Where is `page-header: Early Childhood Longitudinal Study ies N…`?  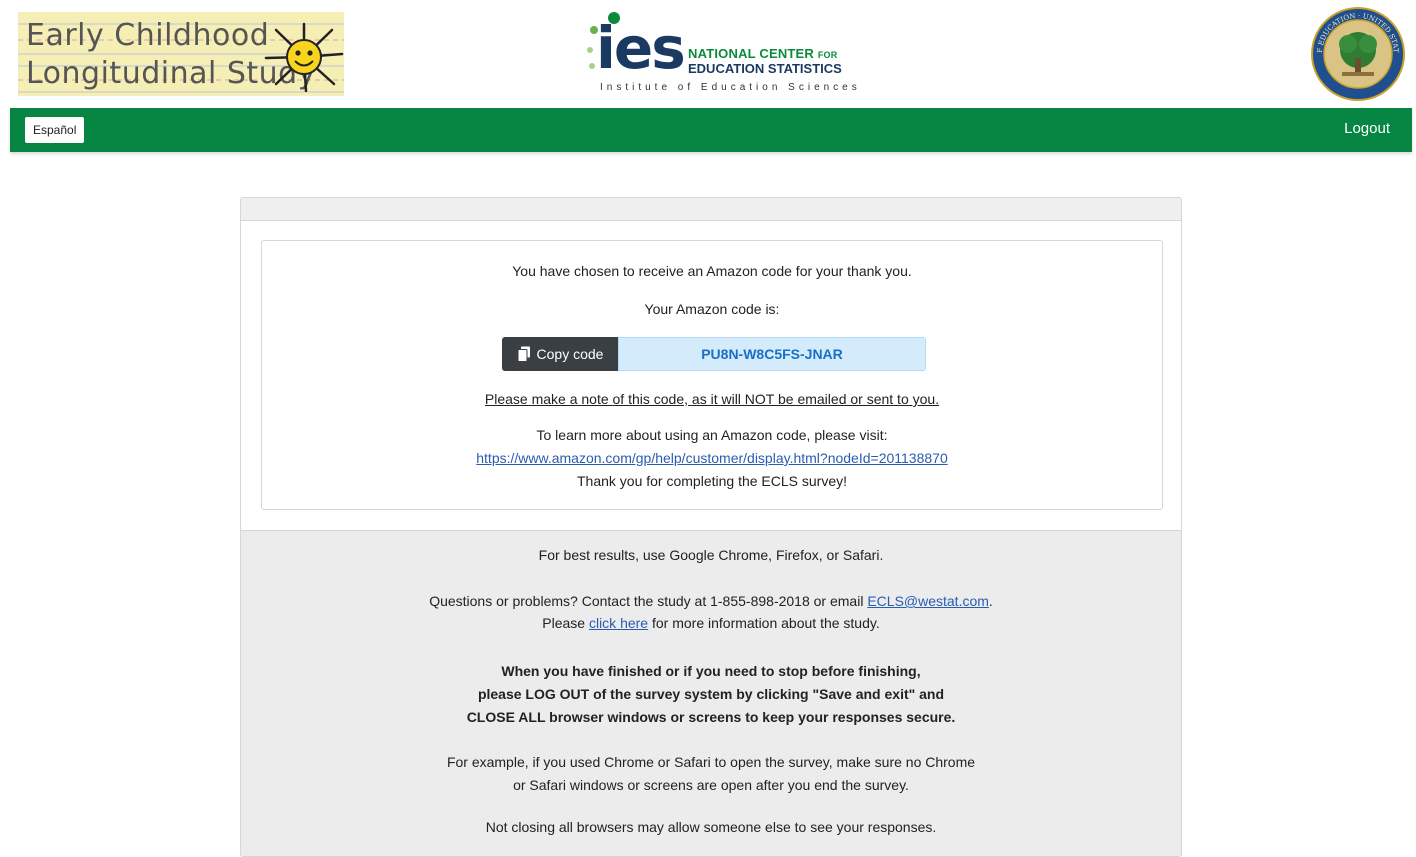
page-header: Early Childhood Longitudinal Study ies N… is located at coordinates (708, 54).